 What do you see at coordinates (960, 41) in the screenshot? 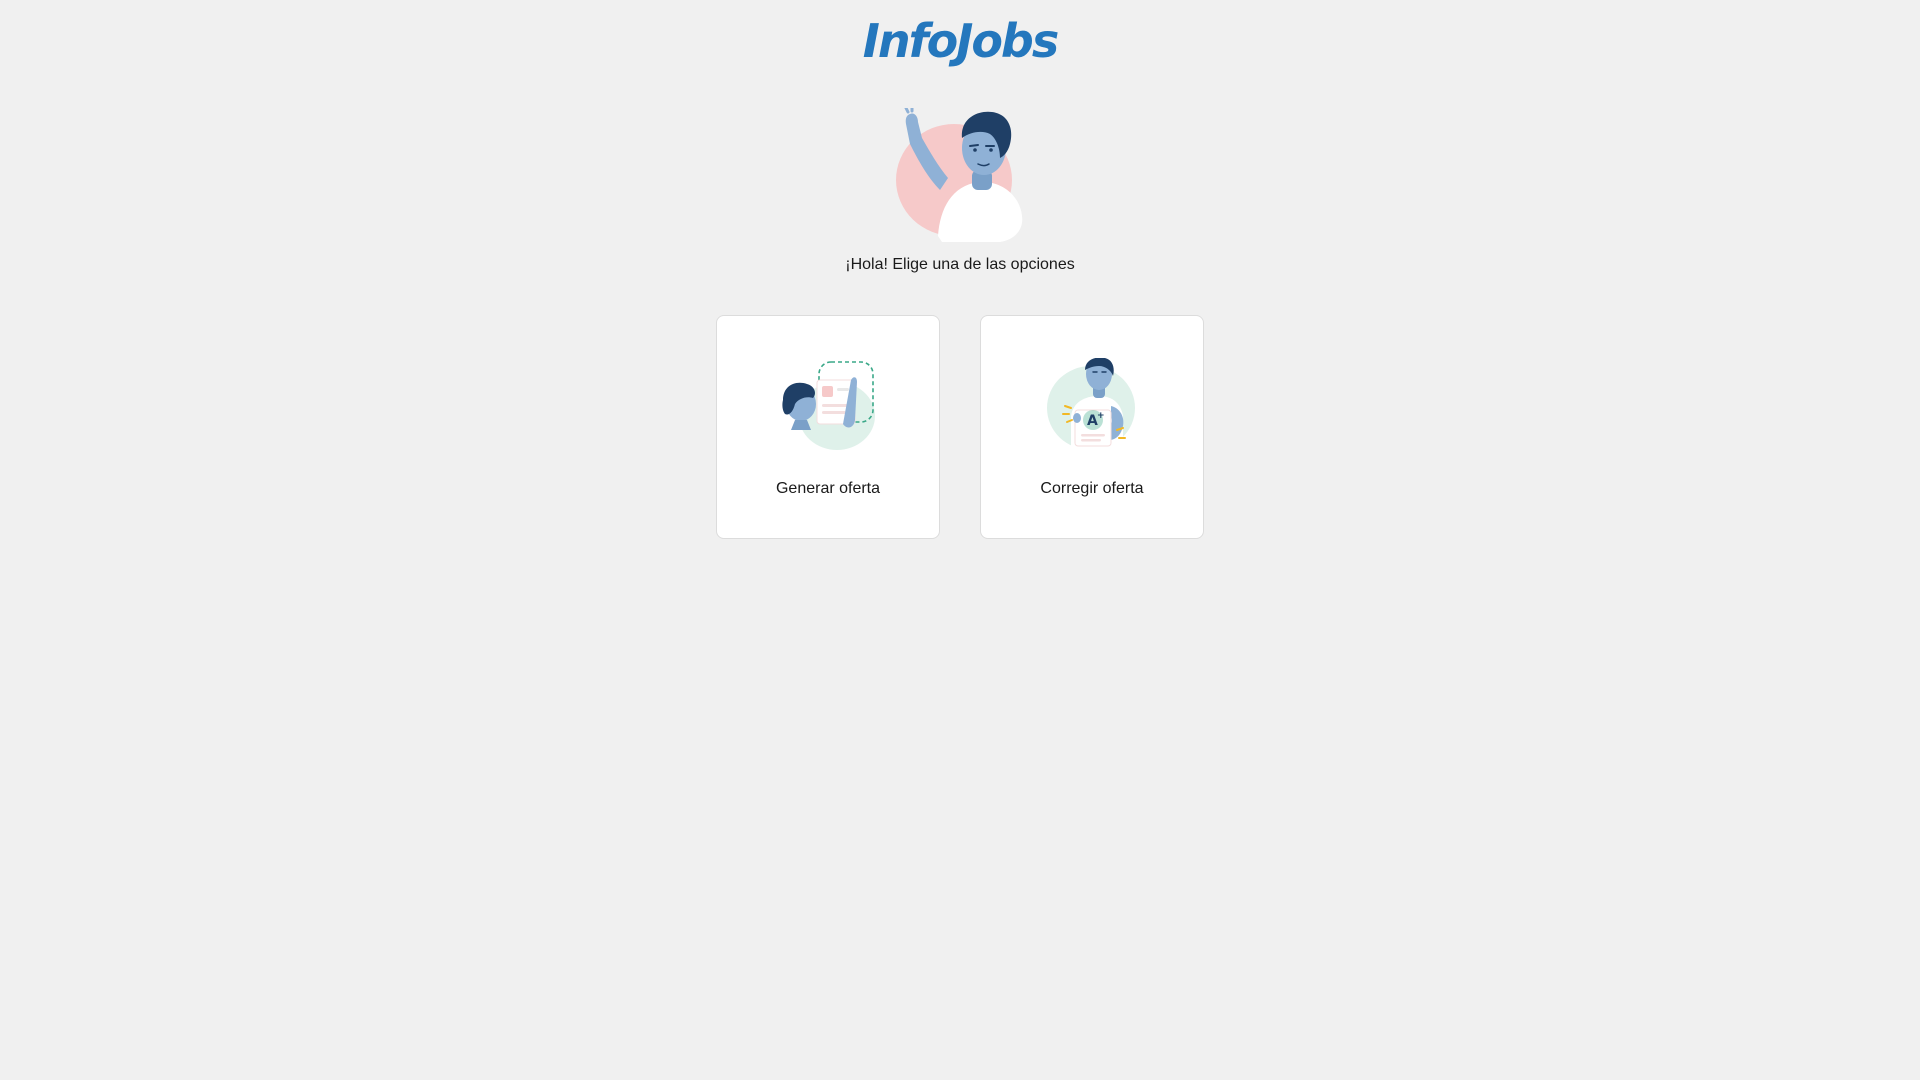
I see `infojobs-logo: InfoJobs` at bounding box center [960, 41].